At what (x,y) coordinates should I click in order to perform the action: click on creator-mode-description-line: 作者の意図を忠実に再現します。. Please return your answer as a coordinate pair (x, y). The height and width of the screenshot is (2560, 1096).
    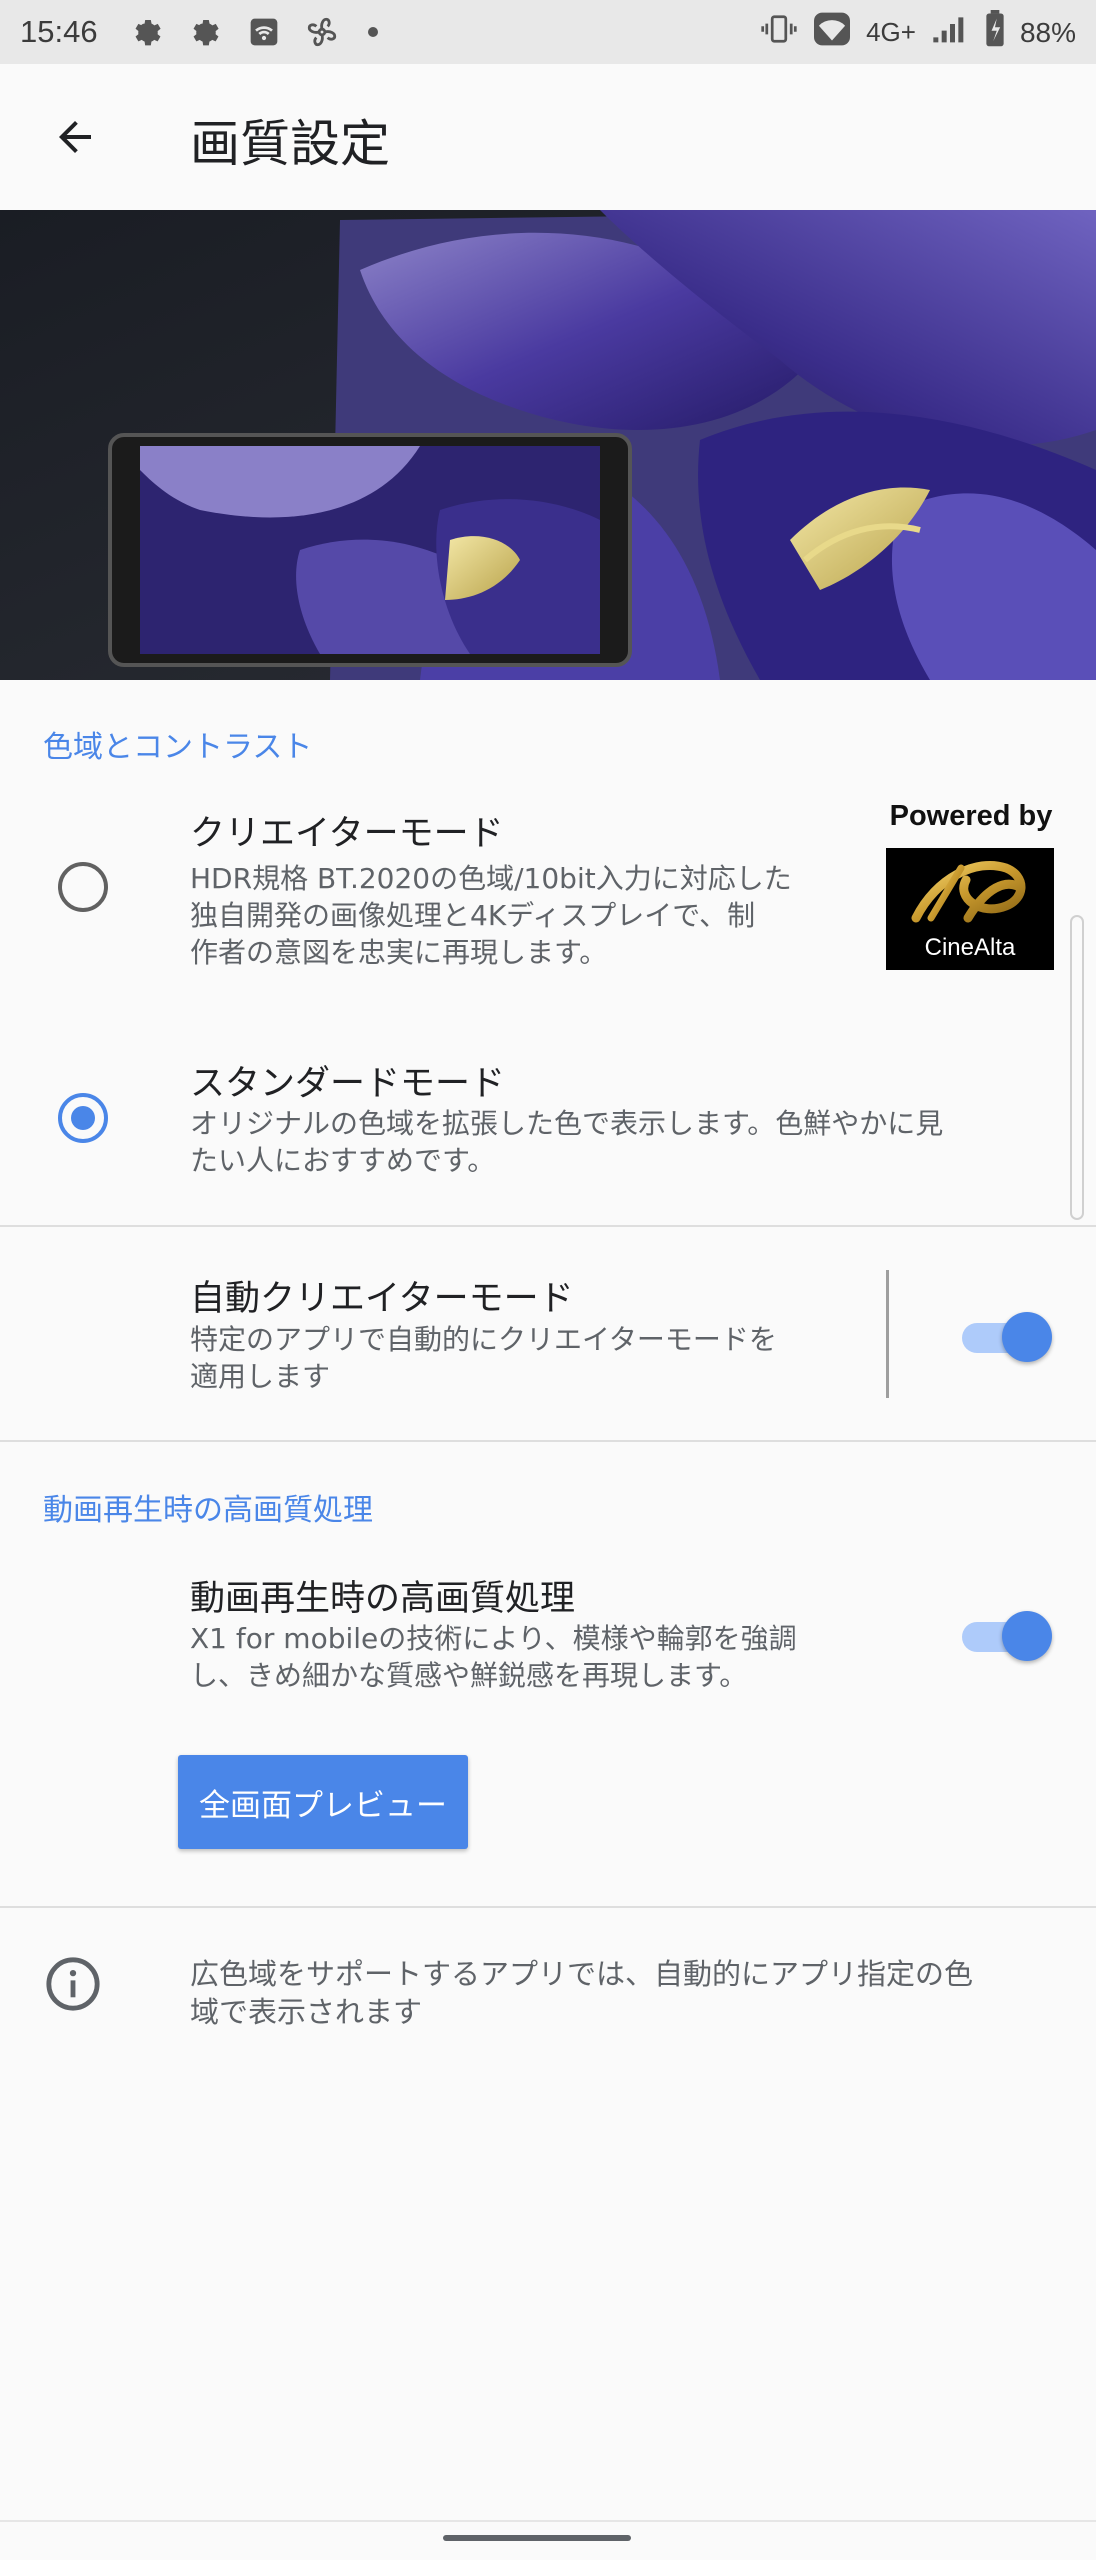
    Looking at the image, I should click on (399, 952).